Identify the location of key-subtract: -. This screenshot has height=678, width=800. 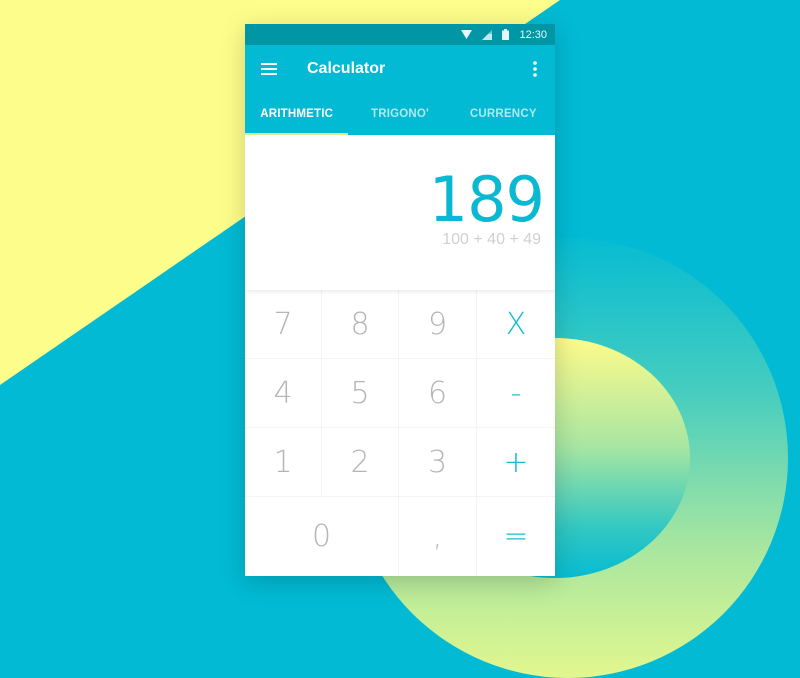
(516, 393).